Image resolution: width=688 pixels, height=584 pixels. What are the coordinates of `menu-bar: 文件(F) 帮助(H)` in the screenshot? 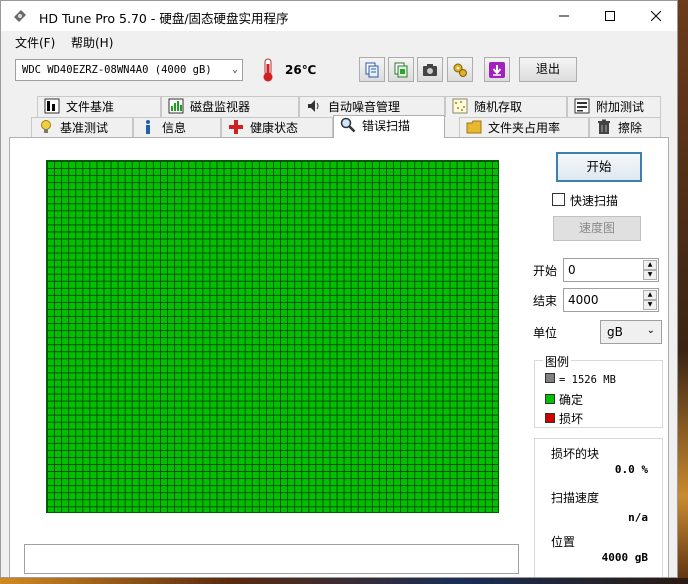 It's located at (339, 42).